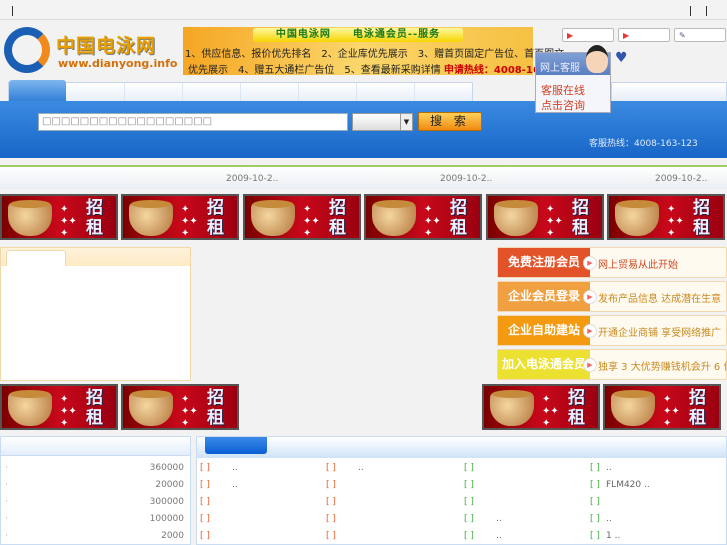 The width and height of the screenshot is (727, 545). I want to click on ad-heading: 中国电泳网 电泳通会员--服务, so click(358, 35).